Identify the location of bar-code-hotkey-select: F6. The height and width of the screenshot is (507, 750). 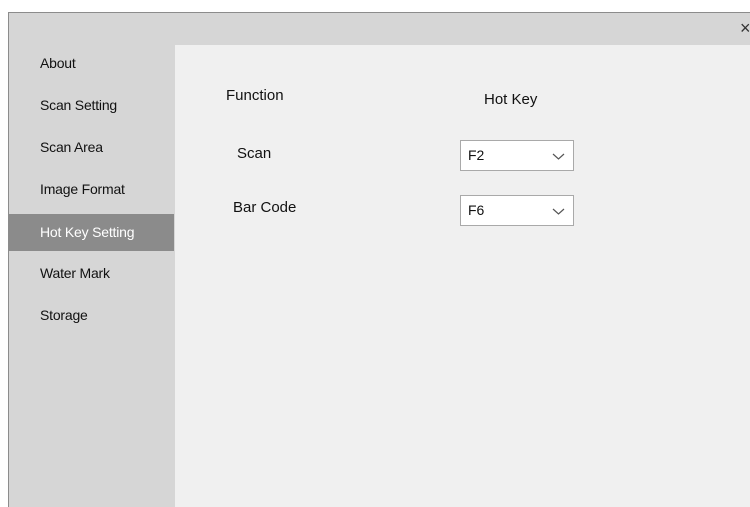
(517, 210).